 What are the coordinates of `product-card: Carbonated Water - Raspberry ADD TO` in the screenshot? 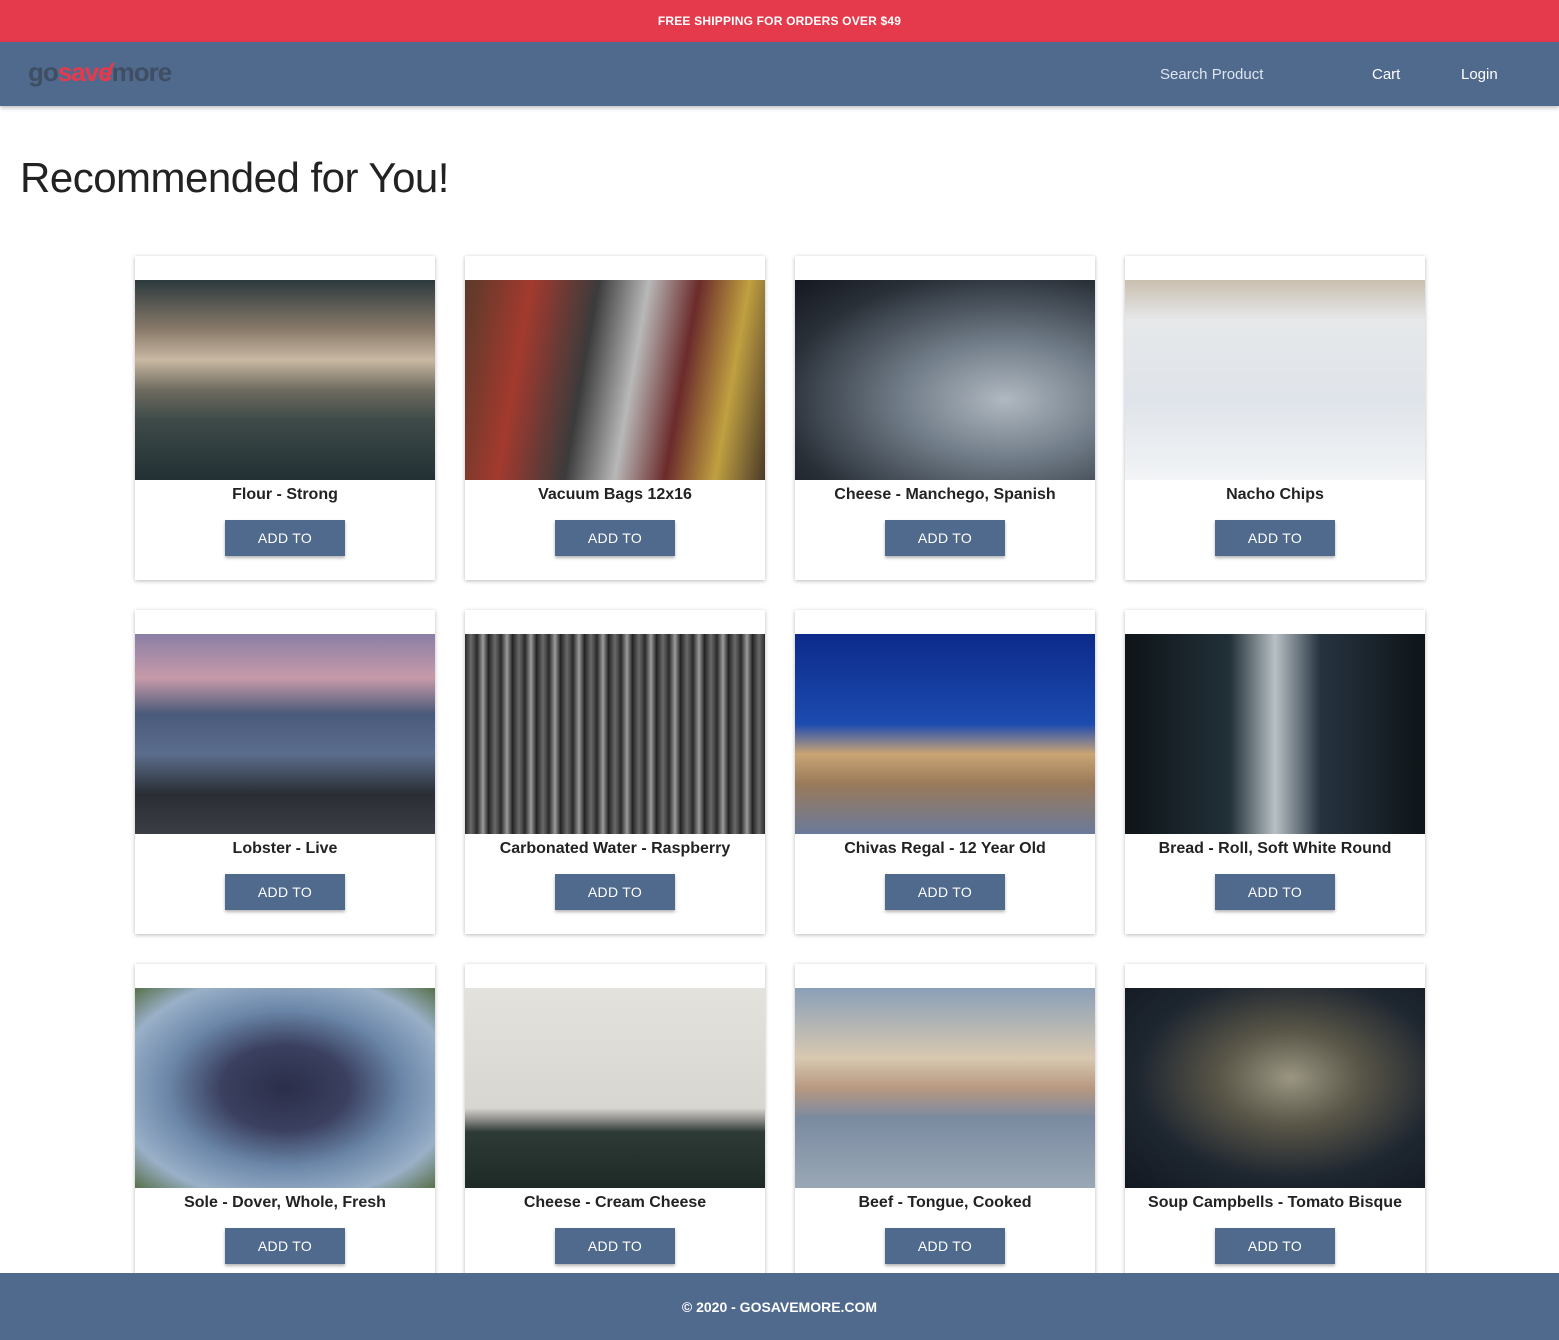 It's located at (615, 772).